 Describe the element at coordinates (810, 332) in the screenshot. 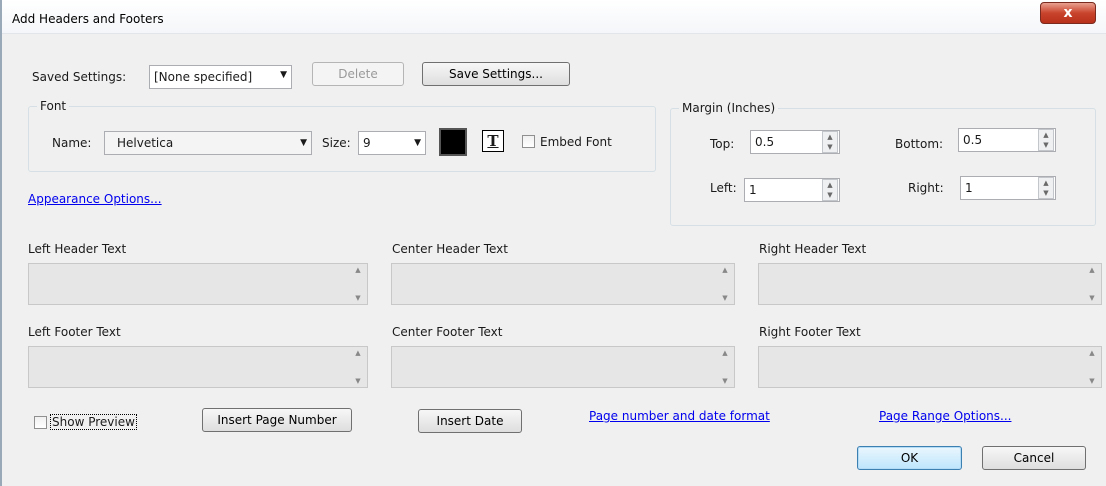

I see `right-footer-label: Right Footer Text` at that location.